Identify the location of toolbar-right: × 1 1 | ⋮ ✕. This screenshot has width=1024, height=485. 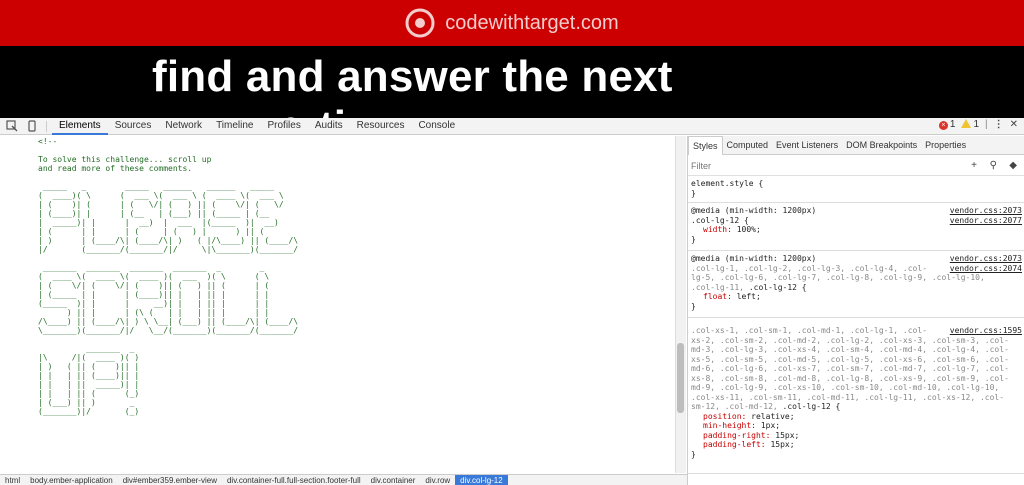
(978, 124).